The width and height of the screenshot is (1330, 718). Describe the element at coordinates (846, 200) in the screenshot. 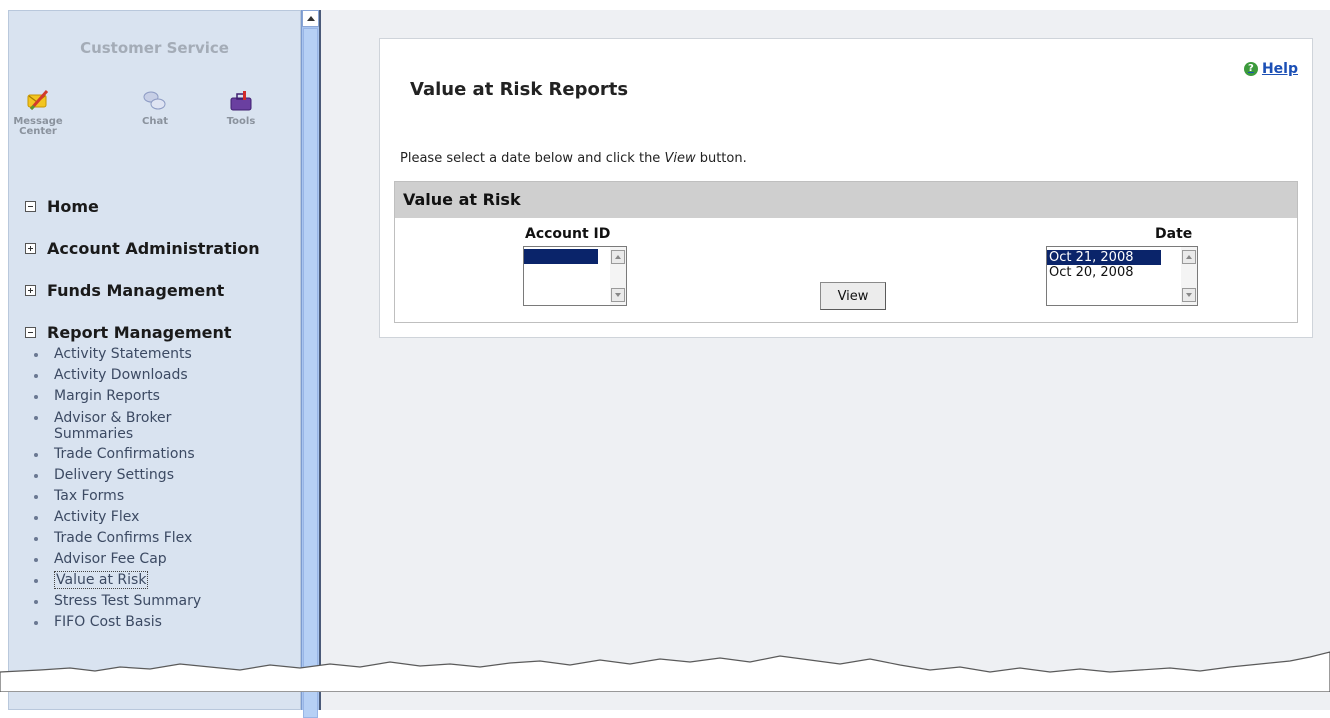

I see `section-header: Value at Risk` at that location.